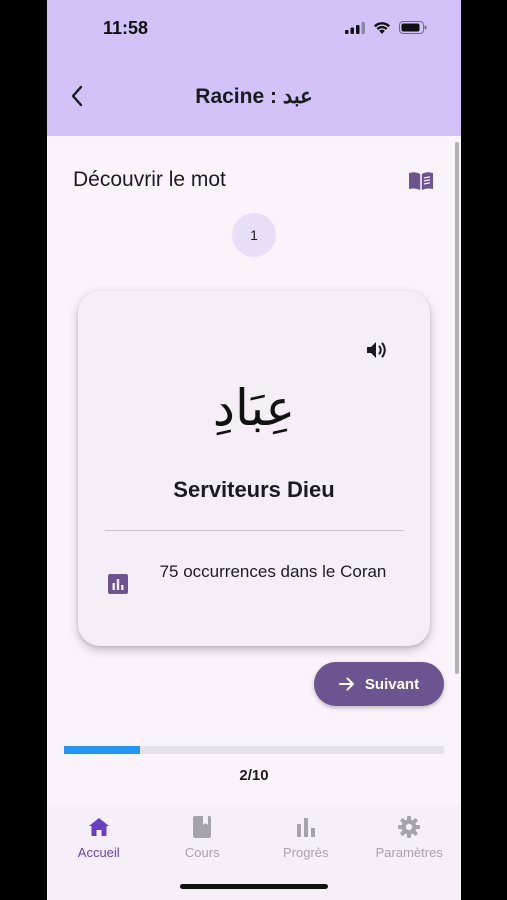  What do you see at coordinates (254, 530) in the screenshot?
I see `card-divider` at bounding box center [254, 530].